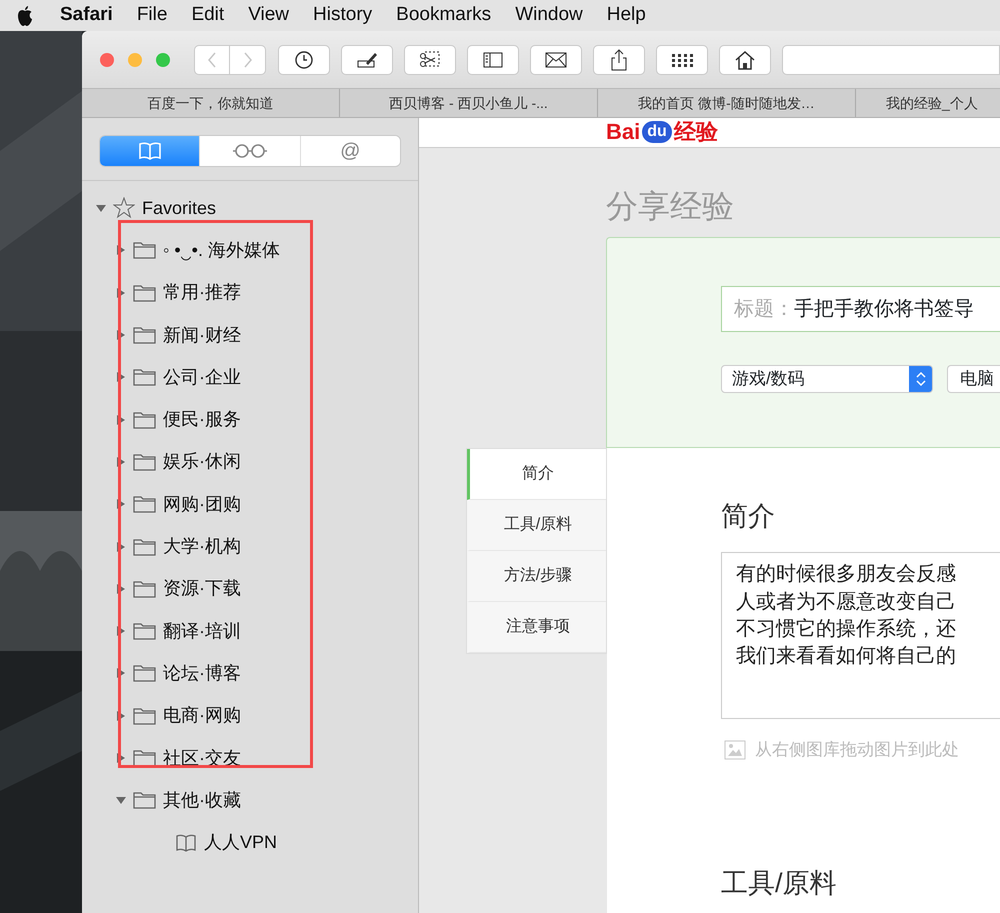 Image resolution: width=1000 pixels, height=913 pixels. What do you see at coordinates (86, 15) in the screenshot?
I see `app-menu: Safari` at bounding box center [86, 15].